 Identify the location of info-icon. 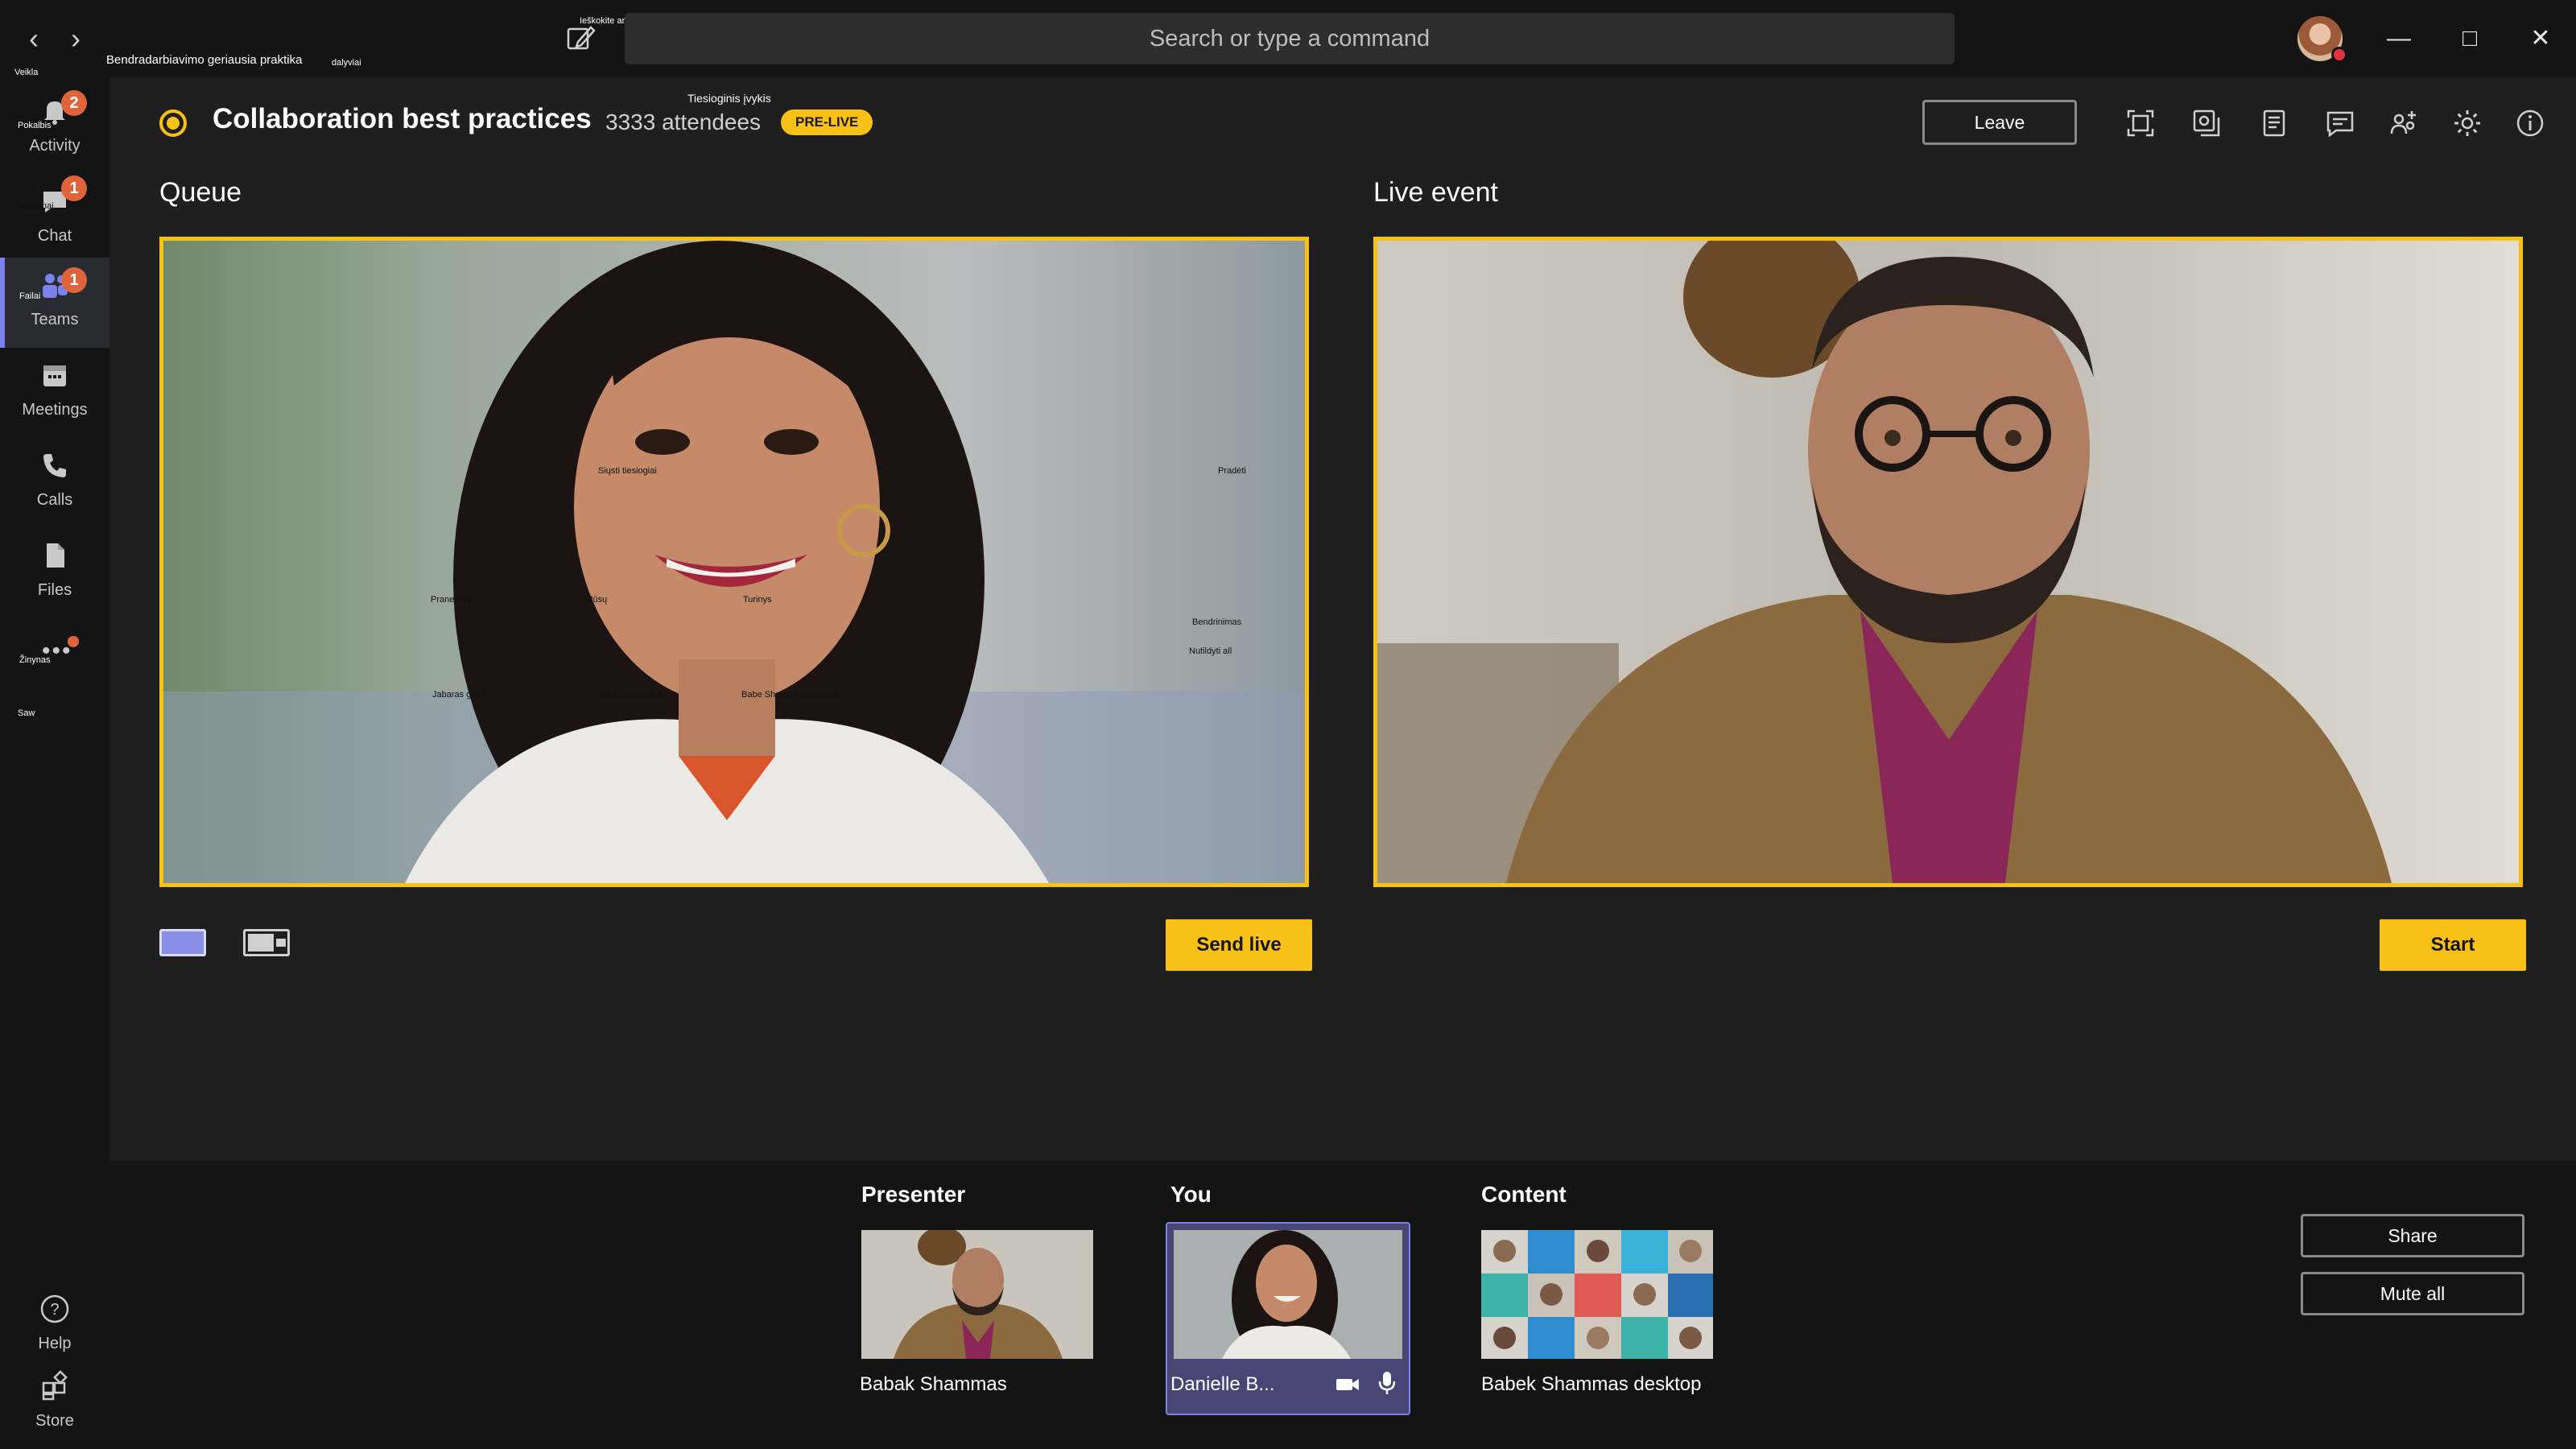
(2530, 123).